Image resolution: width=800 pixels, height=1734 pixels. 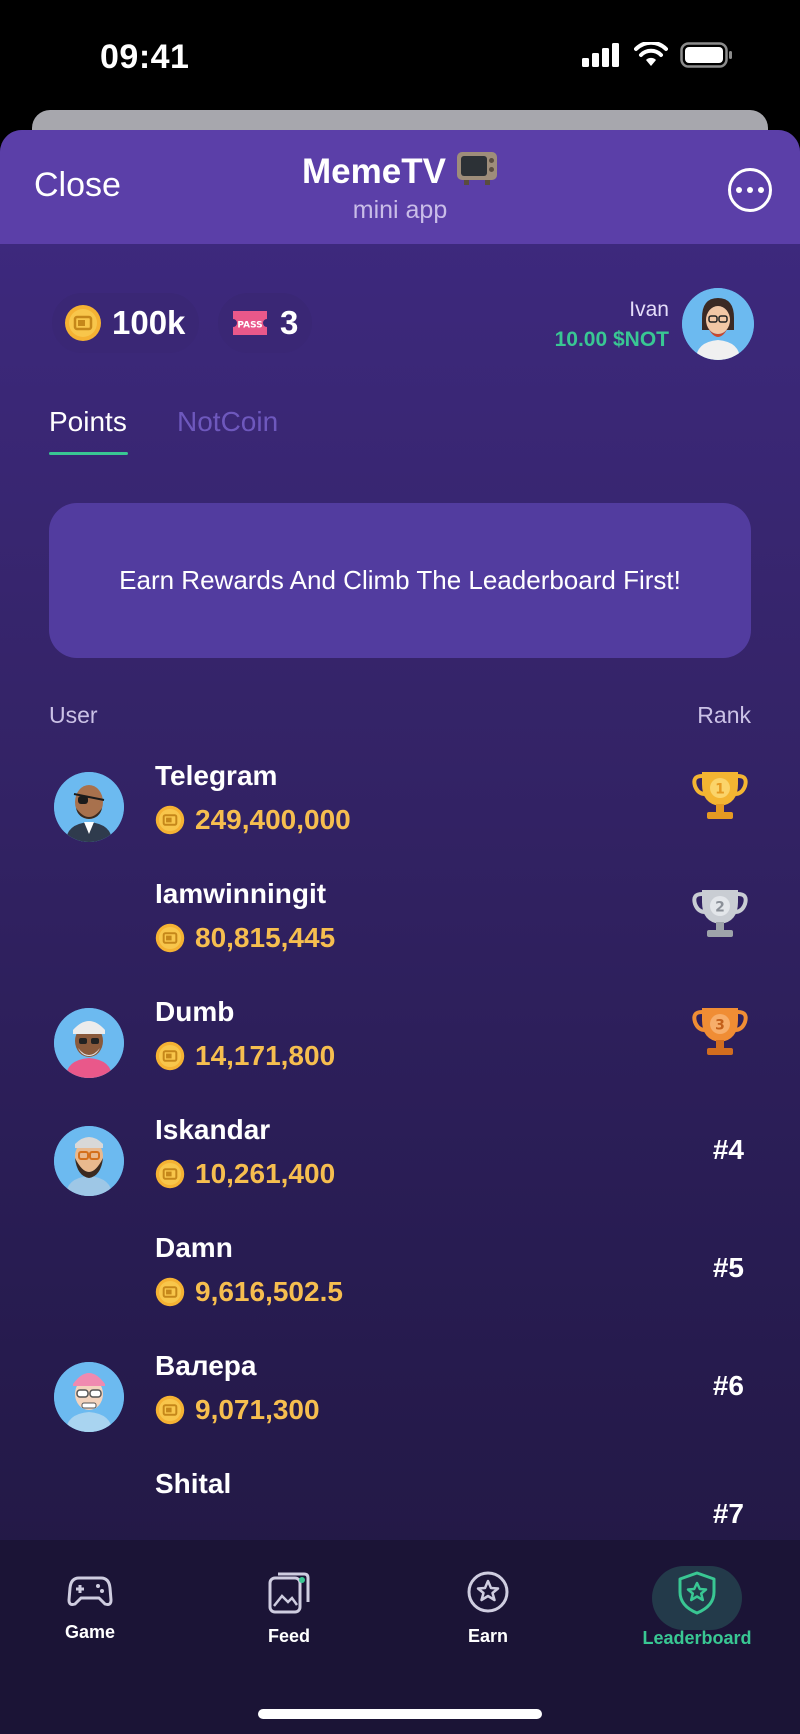 I want to click on user-points: 10,261,400, so click(x=245, y=1174).